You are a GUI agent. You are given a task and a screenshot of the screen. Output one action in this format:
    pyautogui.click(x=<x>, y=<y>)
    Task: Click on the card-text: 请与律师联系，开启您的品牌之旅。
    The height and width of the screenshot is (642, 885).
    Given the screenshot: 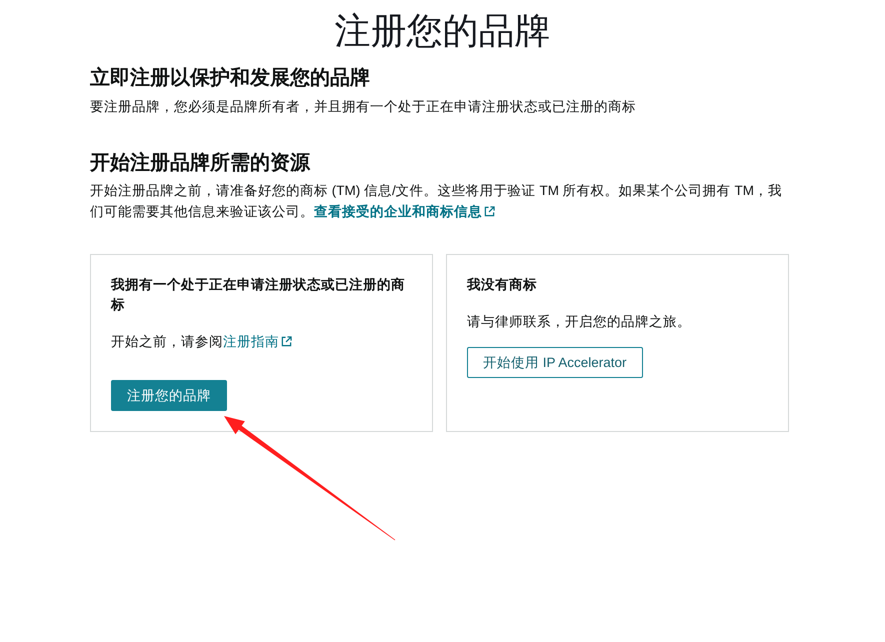 What is the action you would take?
    pyautogui.click(x=579, y=322)
    